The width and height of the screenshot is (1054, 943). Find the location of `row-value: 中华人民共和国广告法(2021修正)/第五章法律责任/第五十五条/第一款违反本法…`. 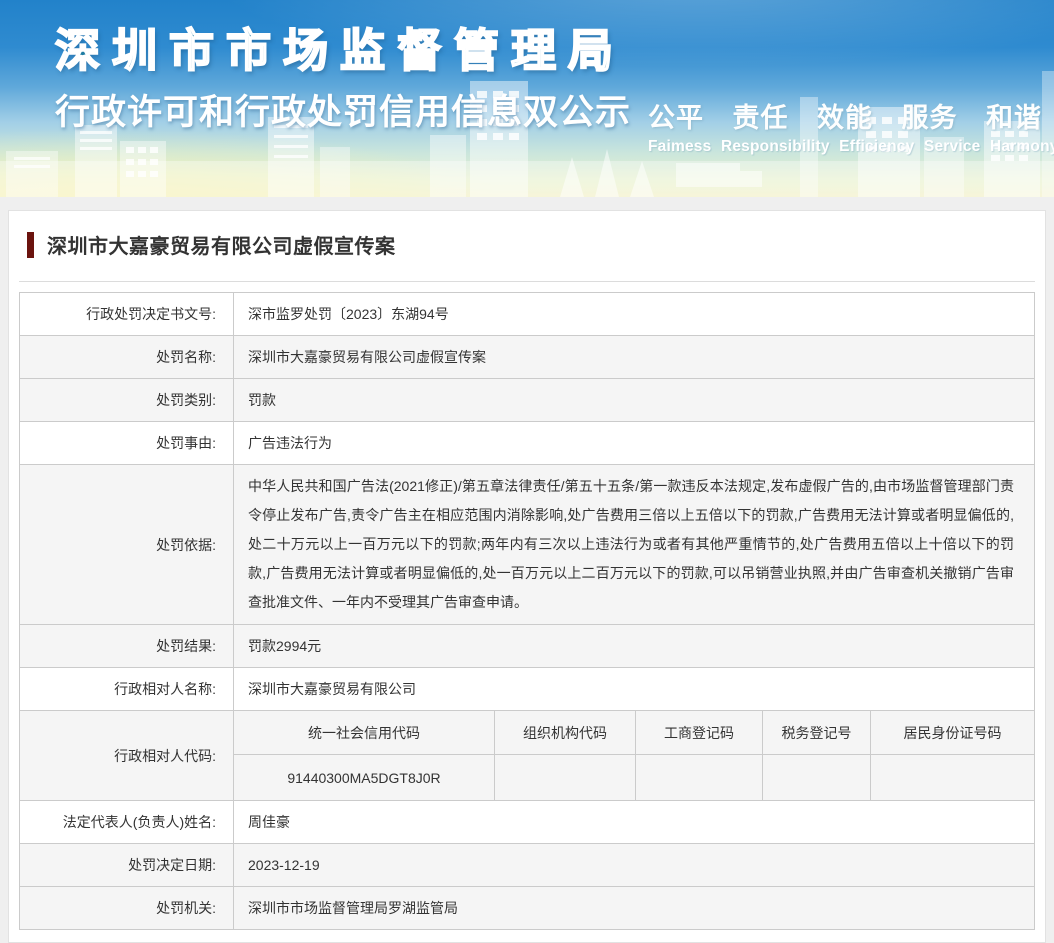

row-value: 中华人民共和国广告法(2021修正)/第五章法律责任/第五十五条/第一款违反本法… is located at coordinates (631, 544).